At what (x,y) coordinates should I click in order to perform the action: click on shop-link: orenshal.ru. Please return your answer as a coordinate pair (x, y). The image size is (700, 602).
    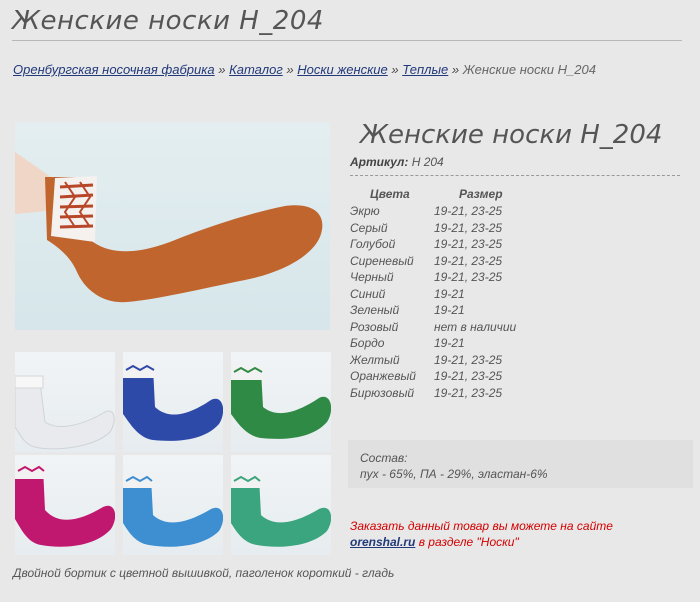
    Looking at the image, I should click on (382, 542).